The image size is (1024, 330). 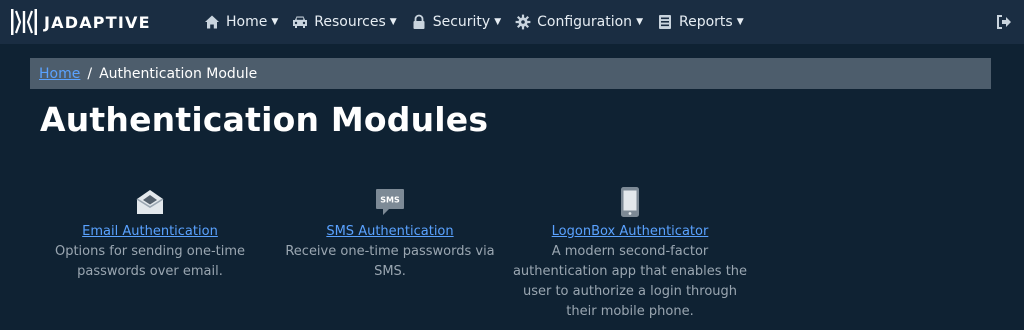 What do you see at coordinates (300, 22) in the screenshot?
I see `car-icon` at bounding box center [300, 22].